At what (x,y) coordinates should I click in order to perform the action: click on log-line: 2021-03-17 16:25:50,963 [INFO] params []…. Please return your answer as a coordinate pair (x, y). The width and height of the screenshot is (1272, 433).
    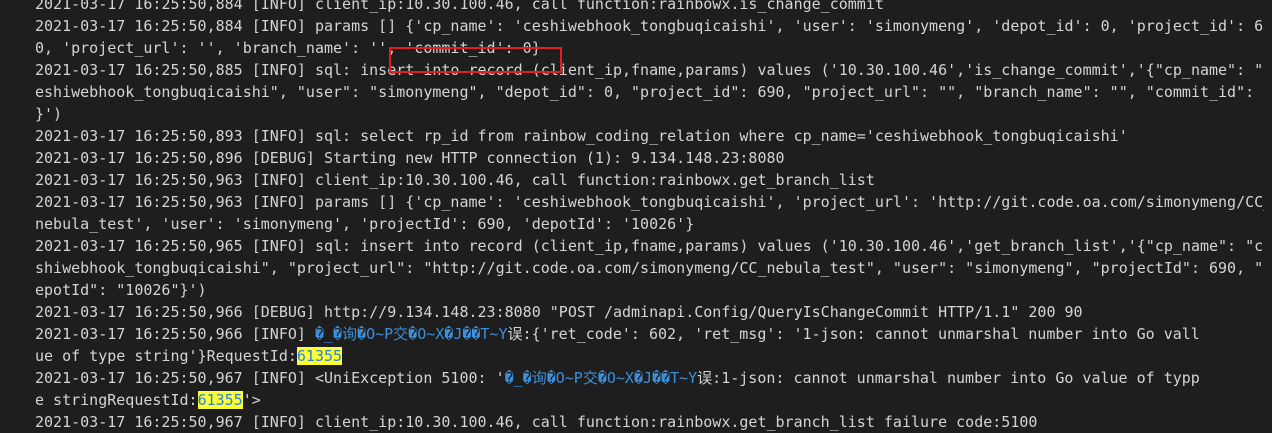
    Looking at the image, I should click on (653, 202).